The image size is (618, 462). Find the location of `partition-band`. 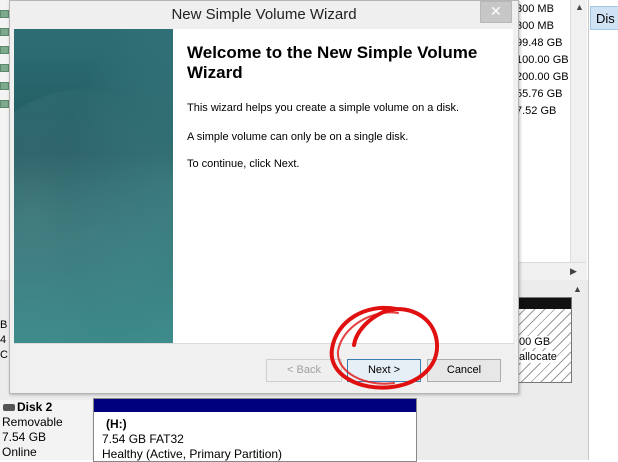

partition-band is located at coordinates (255, 405).